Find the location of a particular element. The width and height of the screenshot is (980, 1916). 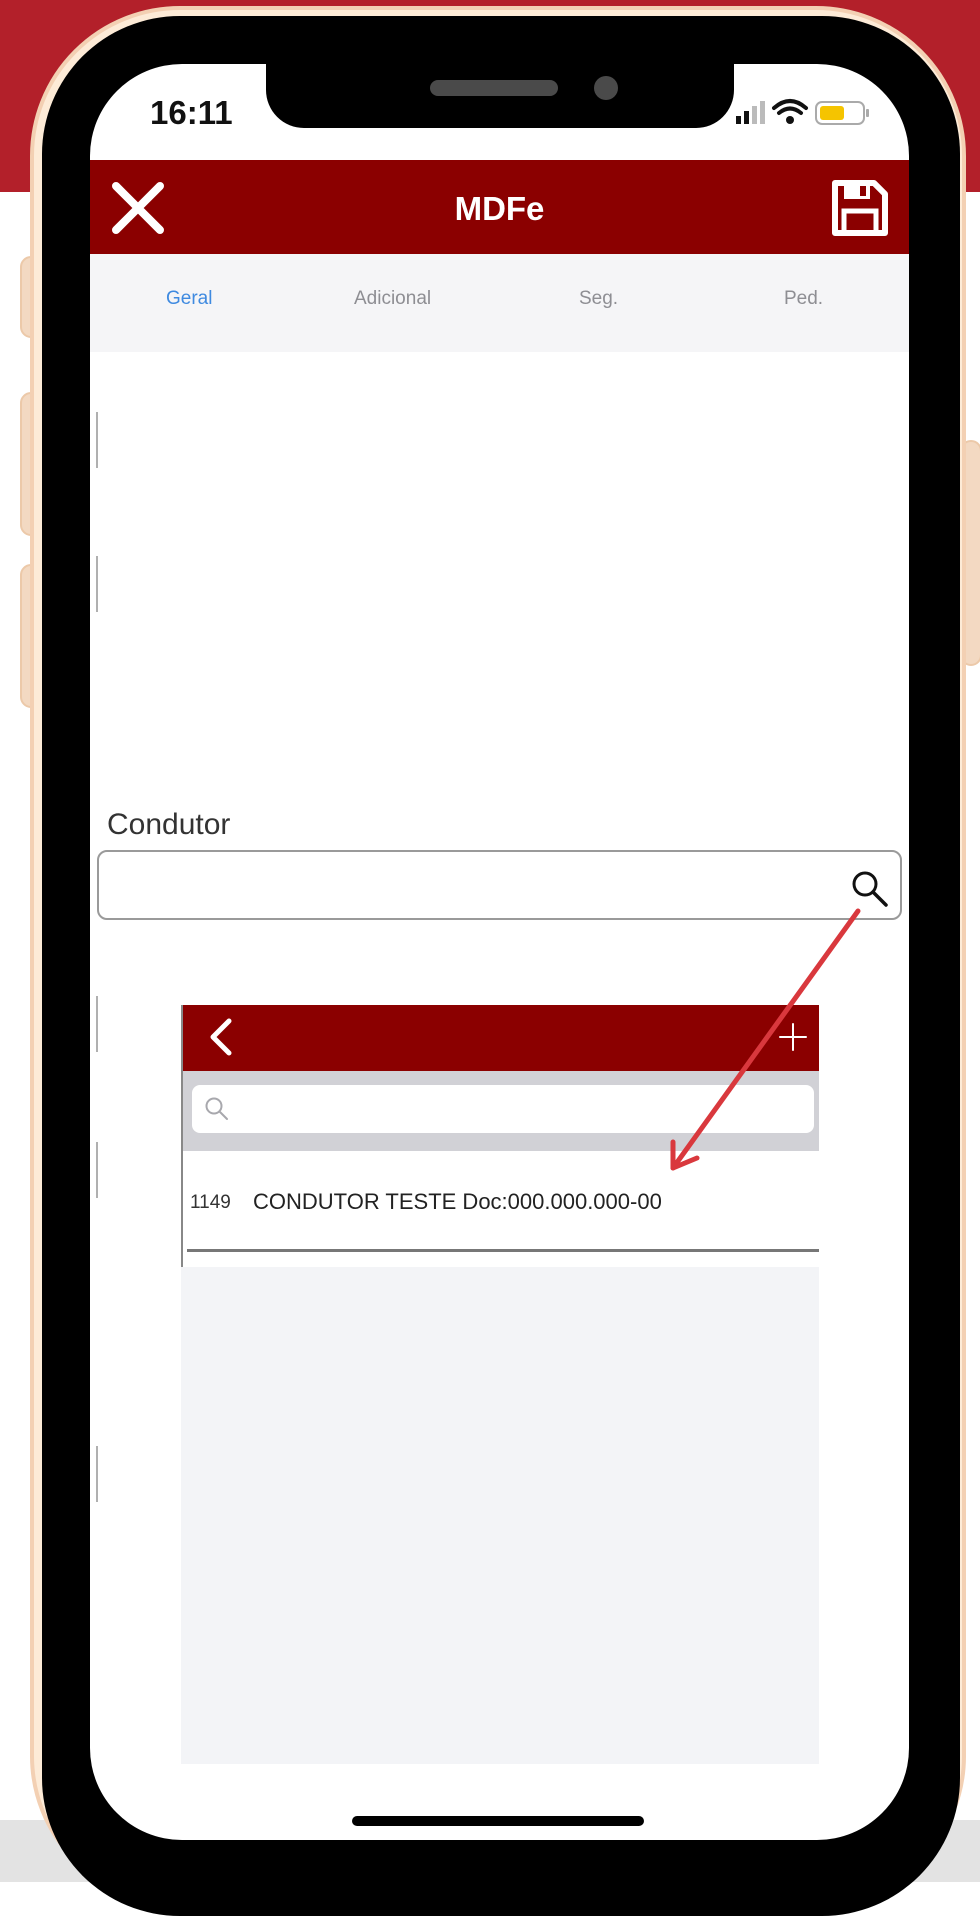

status-icons is located at coordinates (802, 112).